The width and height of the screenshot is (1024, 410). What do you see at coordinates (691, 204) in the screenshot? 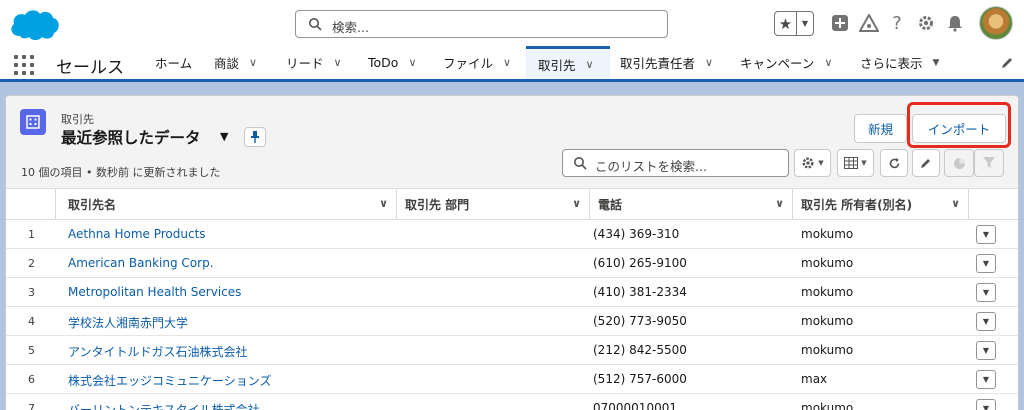
I see `th-phone: 電話 ∨` at bounding box center [691, 204].